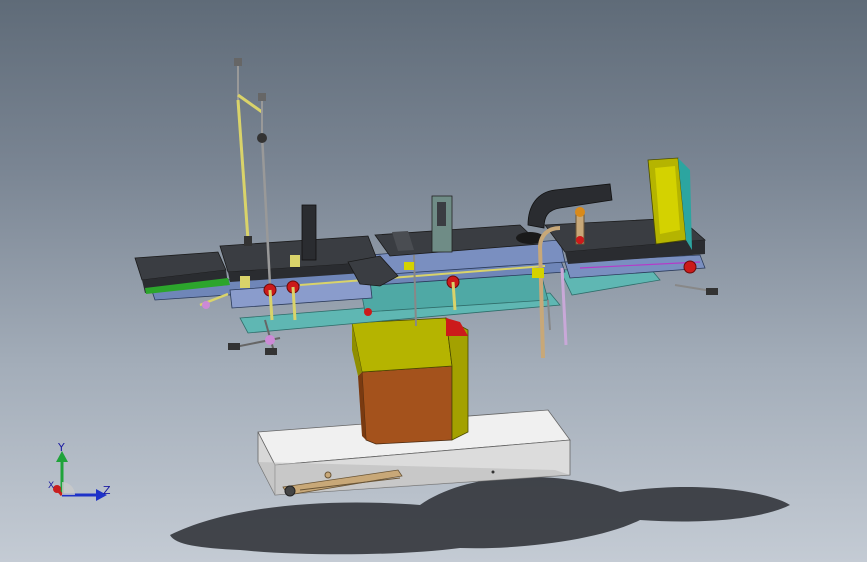  Describe the element at coordinates (80, 476) in the screenshot. I see `triad-axes` at that location.